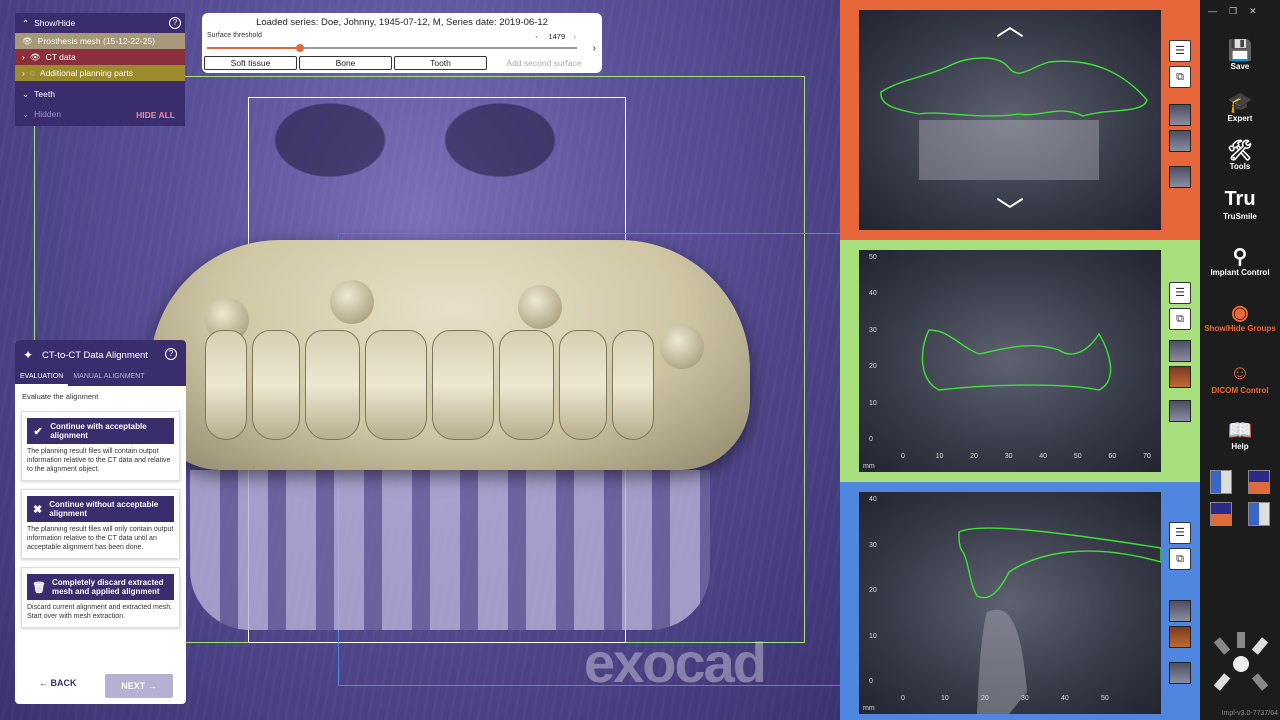 The height and width of the screenshot is (720, 1280). What do you see at coordinates (58, 683) in the screenshot?
I see `back-button: ← BACK` at bounding box center [58, 683].